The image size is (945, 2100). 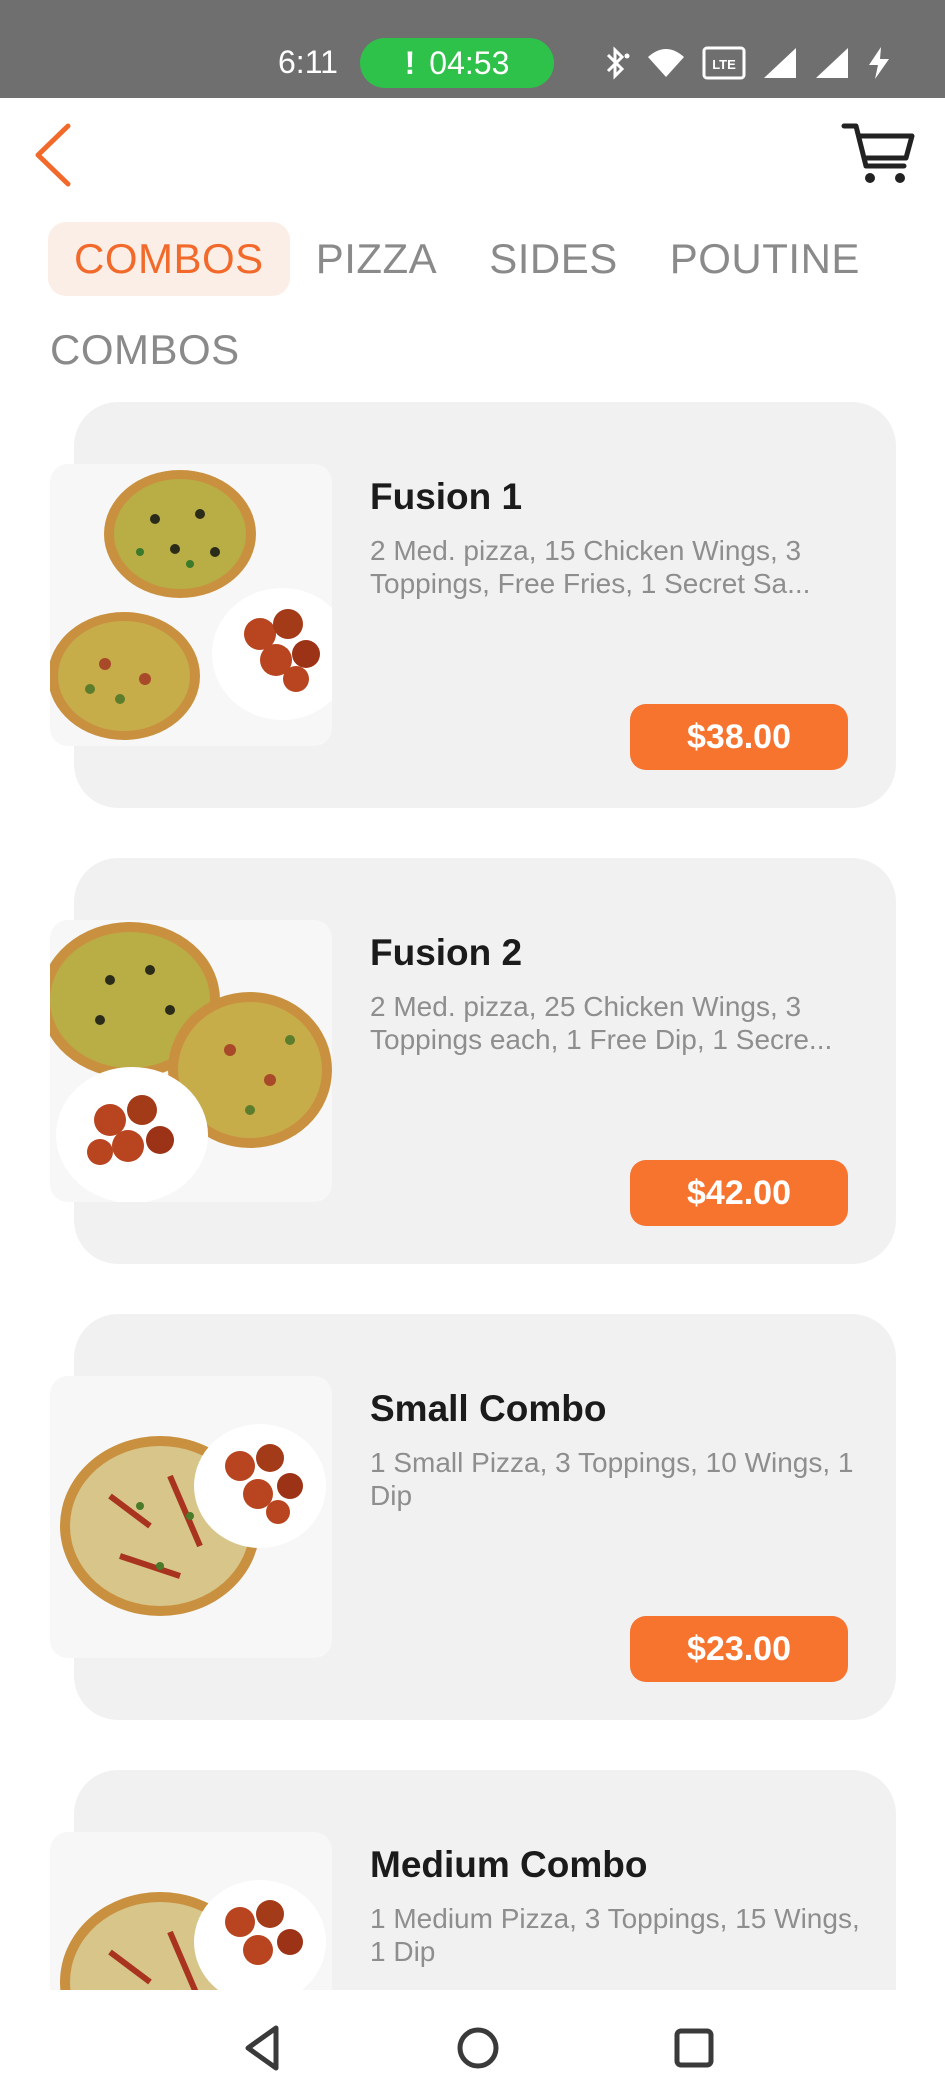 I want to click on price-button: $42.00, so click(x=739, y=1193).